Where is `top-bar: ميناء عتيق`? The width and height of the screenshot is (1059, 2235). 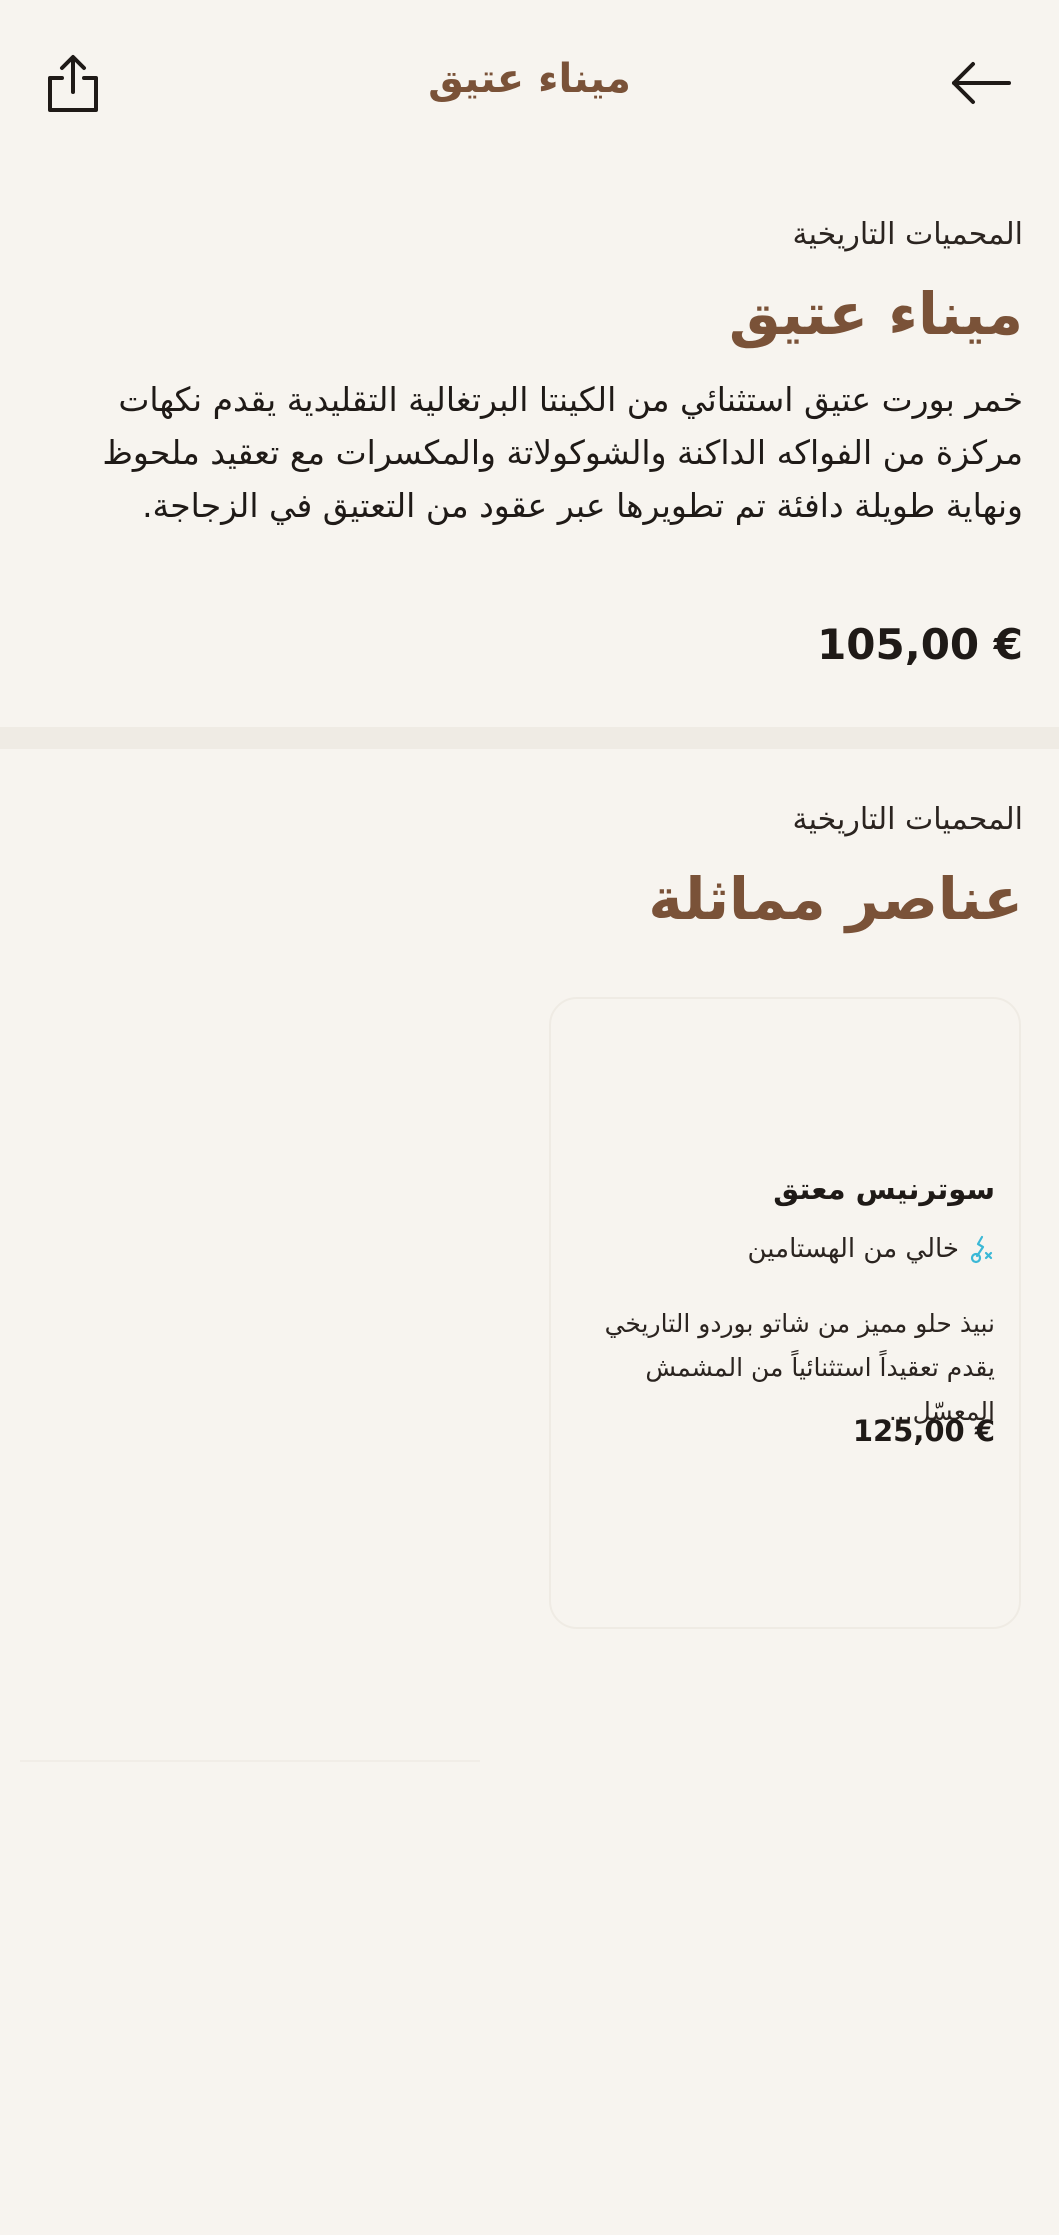 top-bar: ميناء عتيق is located at coordinates (529, 85).